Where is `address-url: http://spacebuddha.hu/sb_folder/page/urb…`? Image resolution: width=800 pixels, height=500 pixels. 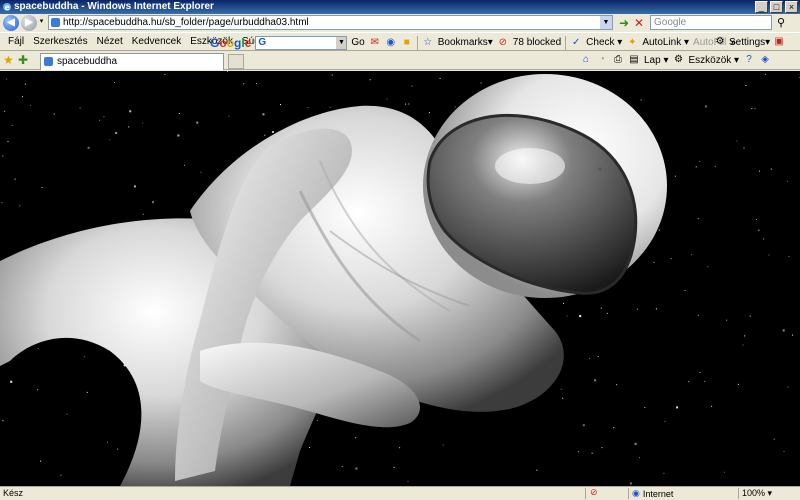 address-url: http://spacebuddha.hu/sb_folder/page/urb… is located at coordinates (186, 22).